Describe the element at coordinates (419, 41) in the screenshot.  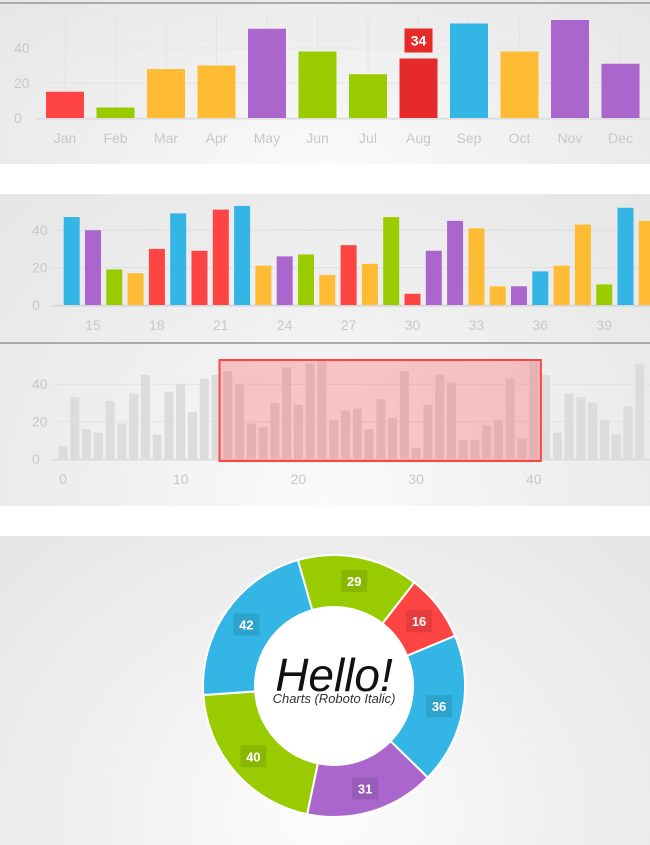
I see `highlight-label: 34` at that location.